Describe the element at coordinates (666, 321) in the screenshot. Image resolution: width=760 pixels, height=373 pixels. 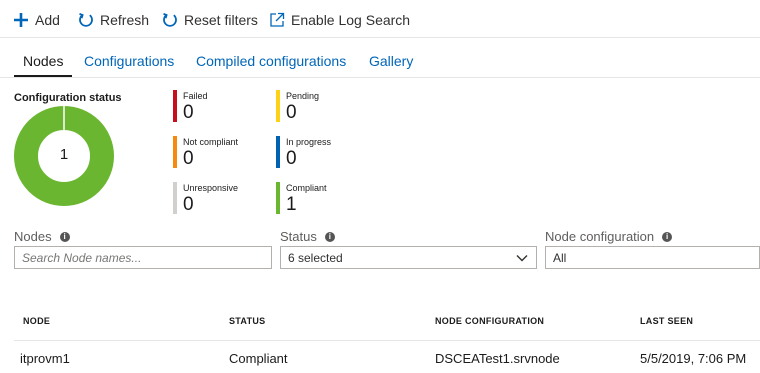
I see `column-header-last-seen: LAST SEEN` at that location.